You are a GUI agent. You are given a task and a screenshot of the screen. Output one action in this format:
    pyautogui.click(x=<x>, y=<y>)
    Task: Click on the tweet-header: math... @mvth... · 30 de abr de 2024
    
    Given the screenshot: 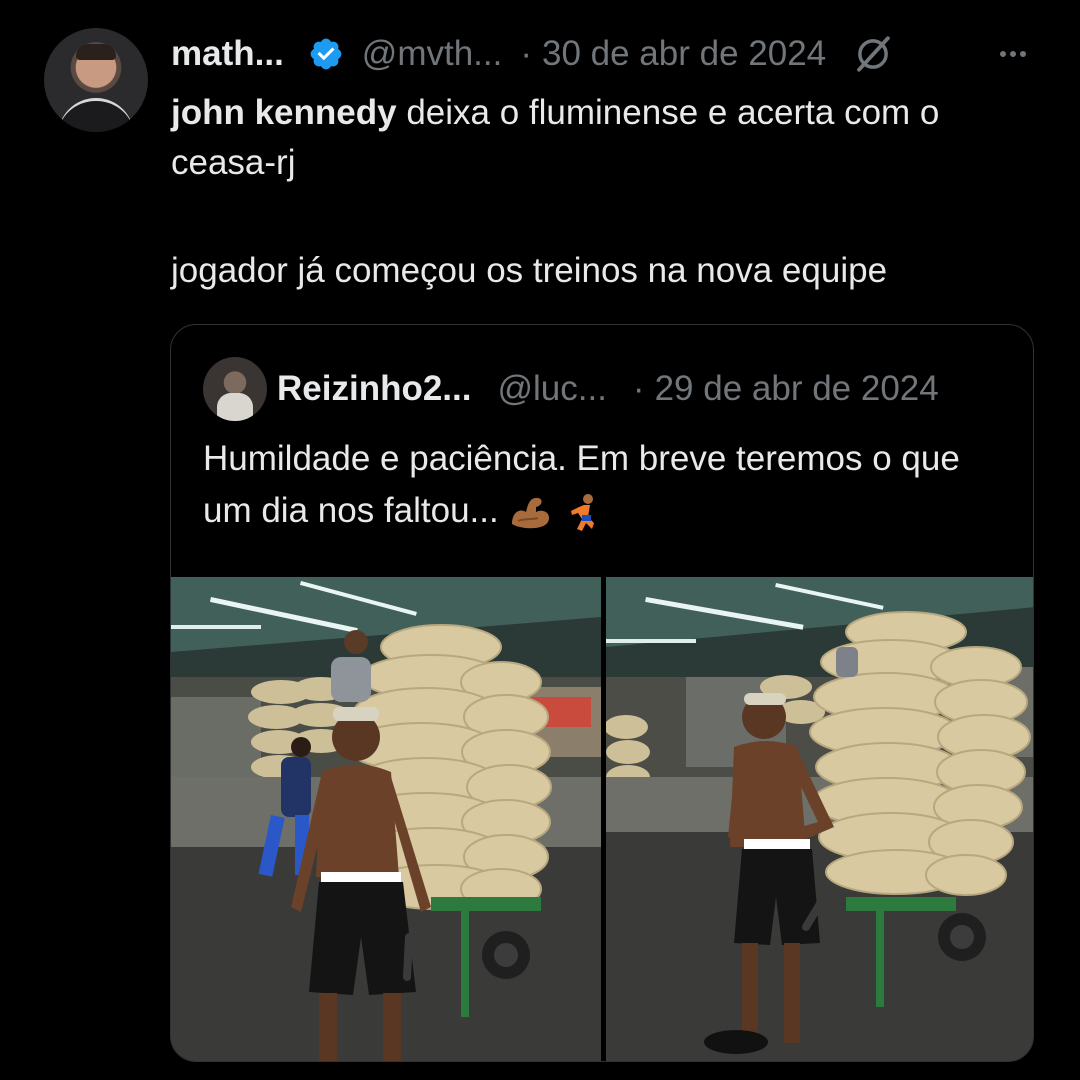 What is the action you would take?
    pyautogui.click(x=532, y=54)
    